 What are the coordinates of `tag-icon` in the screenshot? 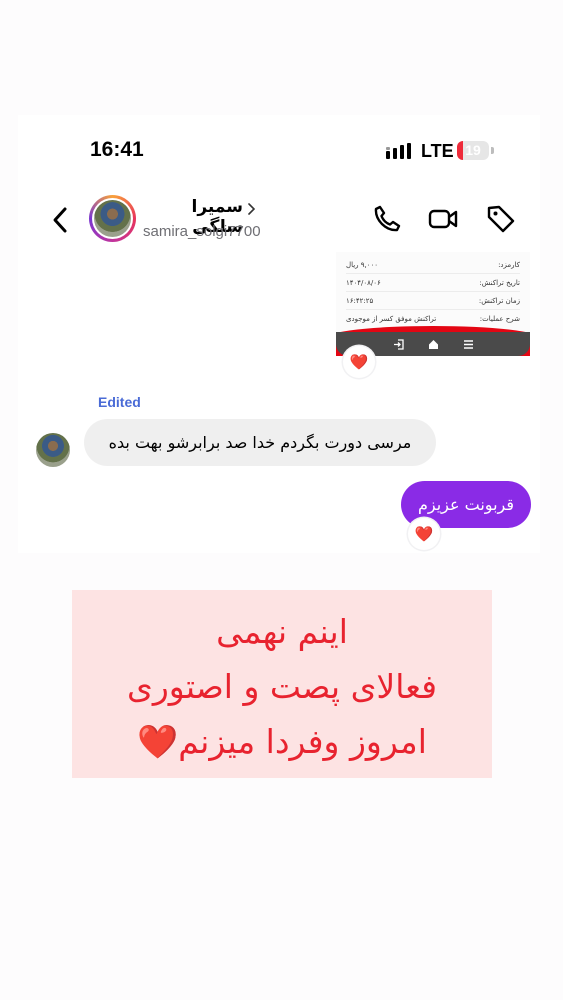 It's located at (501, 219).